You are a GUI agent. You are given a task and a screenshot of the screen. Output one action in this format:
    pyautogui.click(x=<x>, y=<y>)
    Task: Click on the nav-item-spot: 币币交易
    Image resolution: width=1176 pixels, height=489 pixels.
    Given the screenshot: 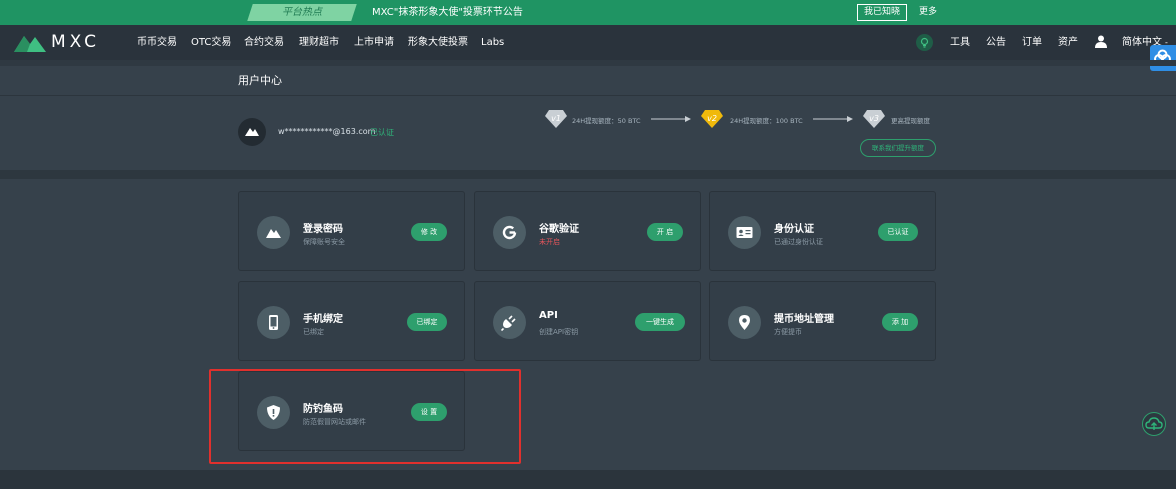 What is the action you would take?
    pyautogui.click(x=157, y=42)
    